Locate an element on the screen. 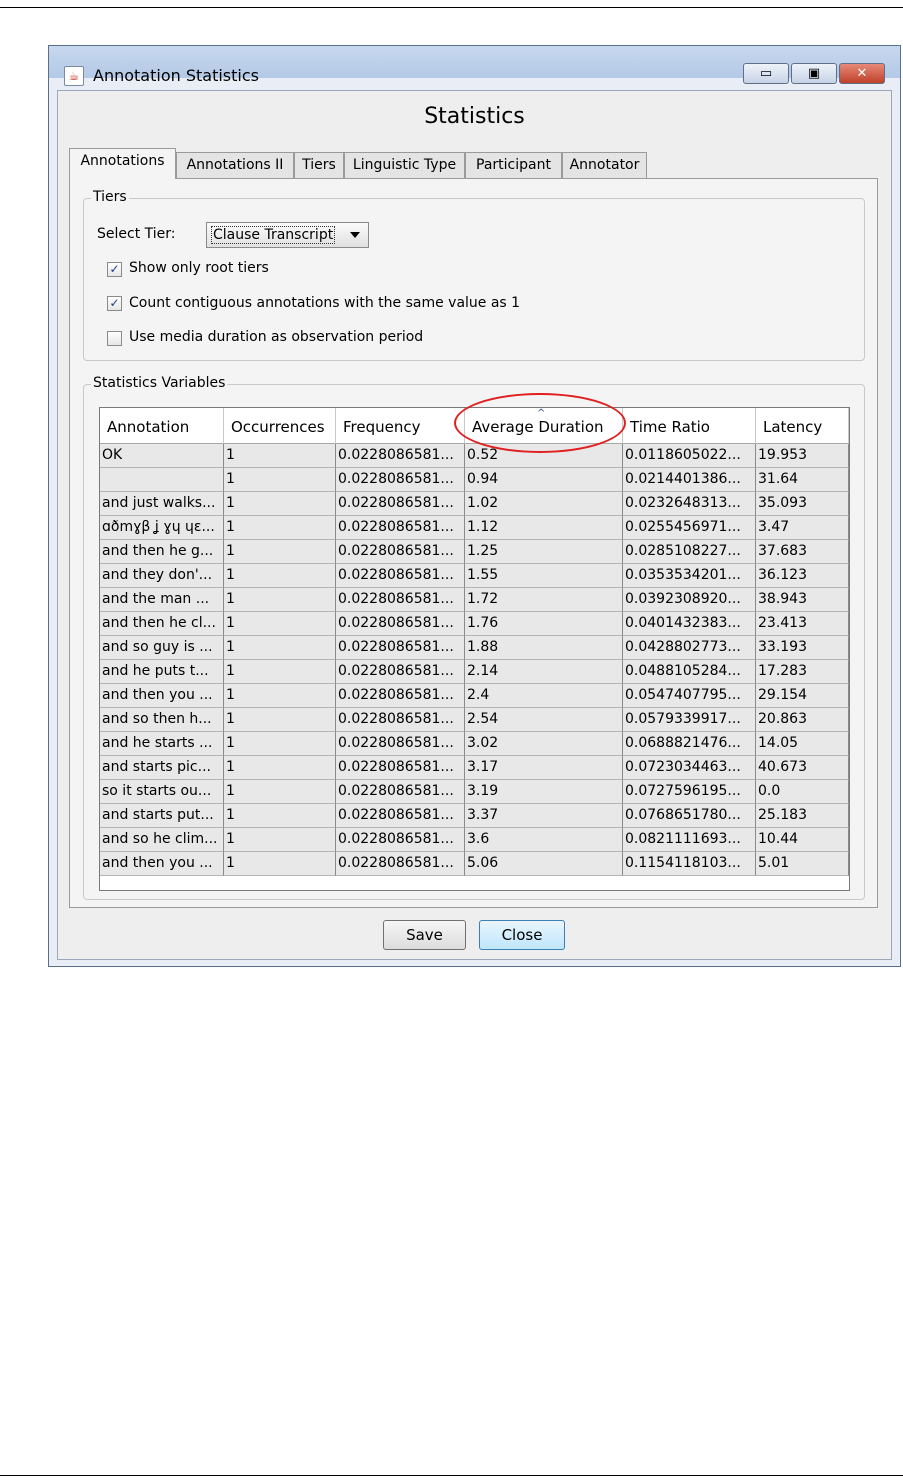  column-header-time-ratio: Time Ratio is located at coordinates (689, 426).